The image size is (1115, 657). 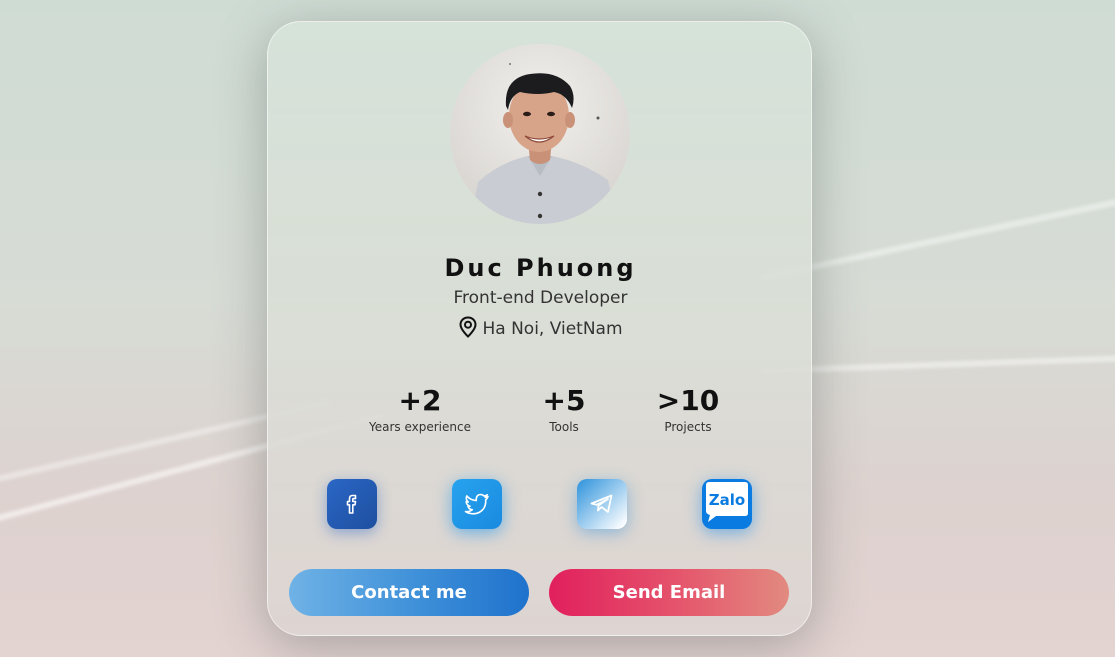 I want to click on twitter-button, so click(x=477, y=504).